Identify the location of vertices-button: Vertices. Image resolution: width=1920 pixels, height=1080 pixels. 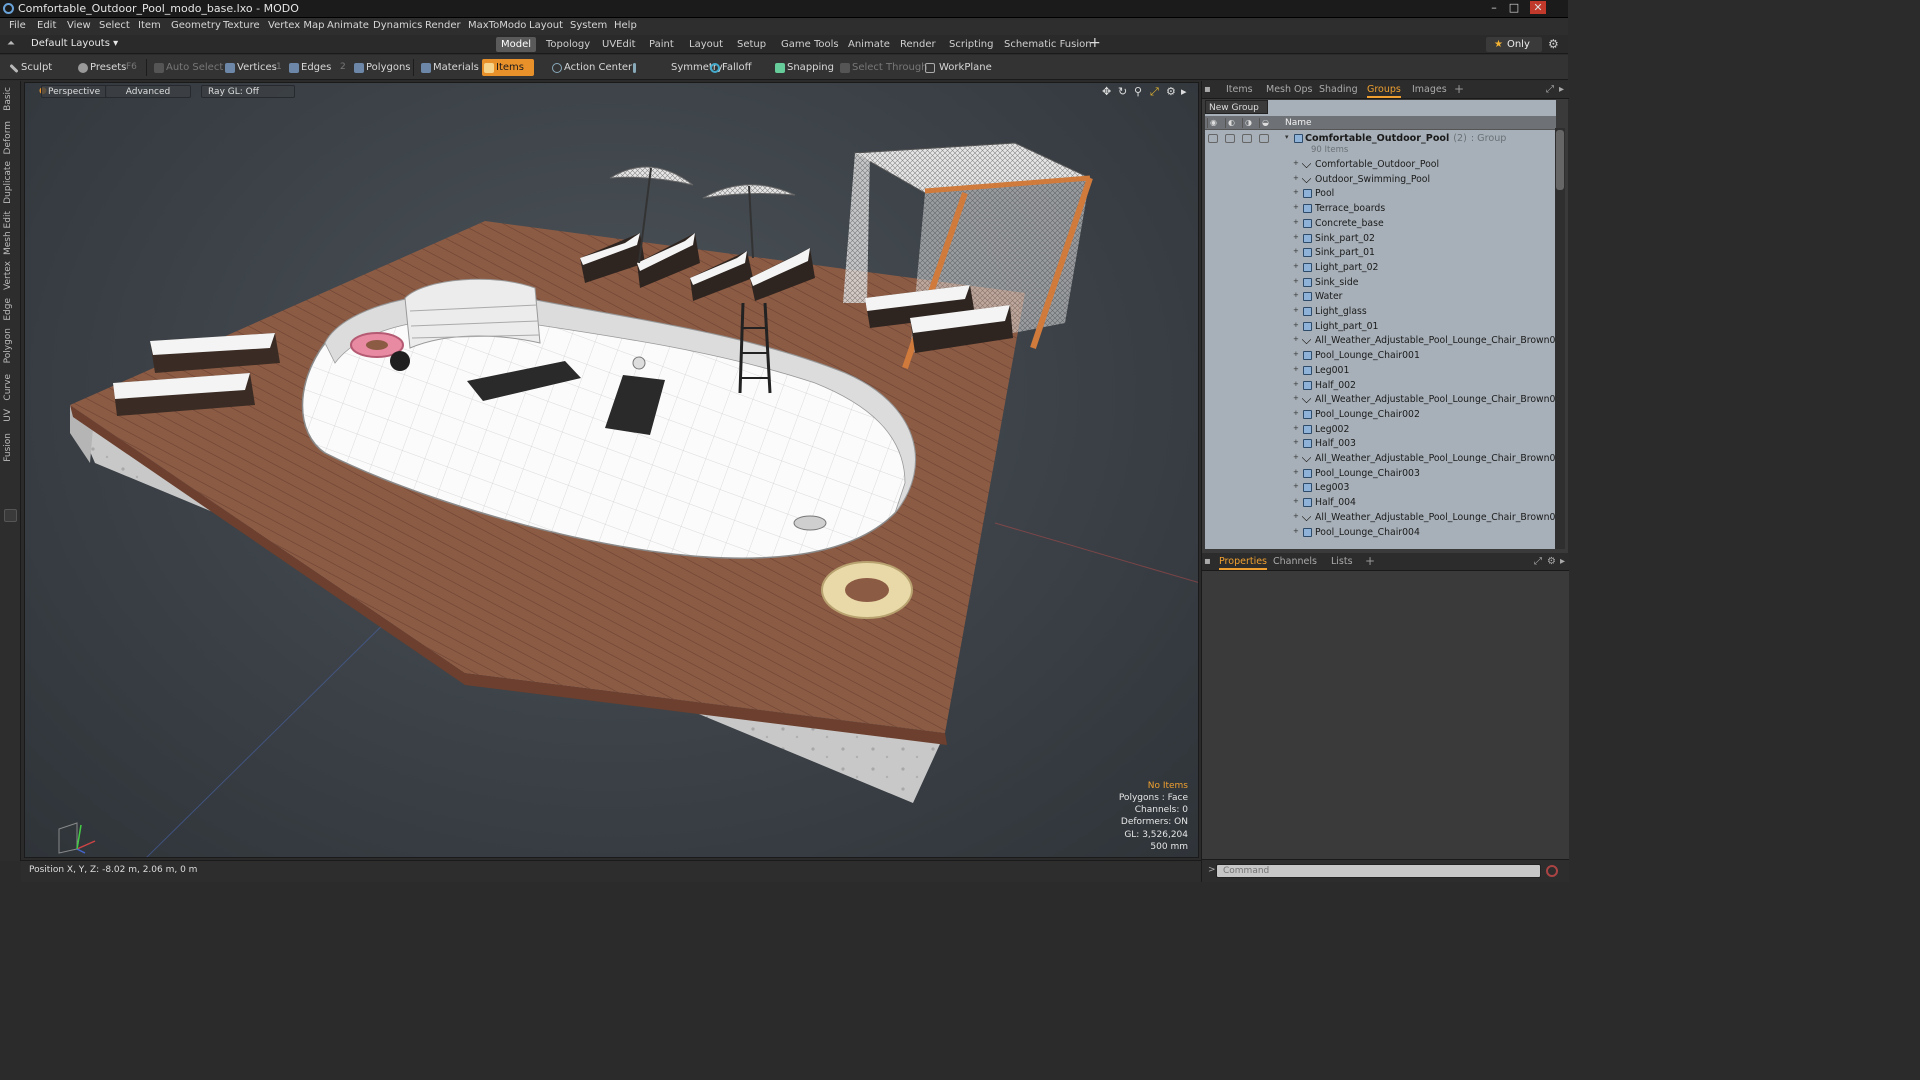
(250, 67).